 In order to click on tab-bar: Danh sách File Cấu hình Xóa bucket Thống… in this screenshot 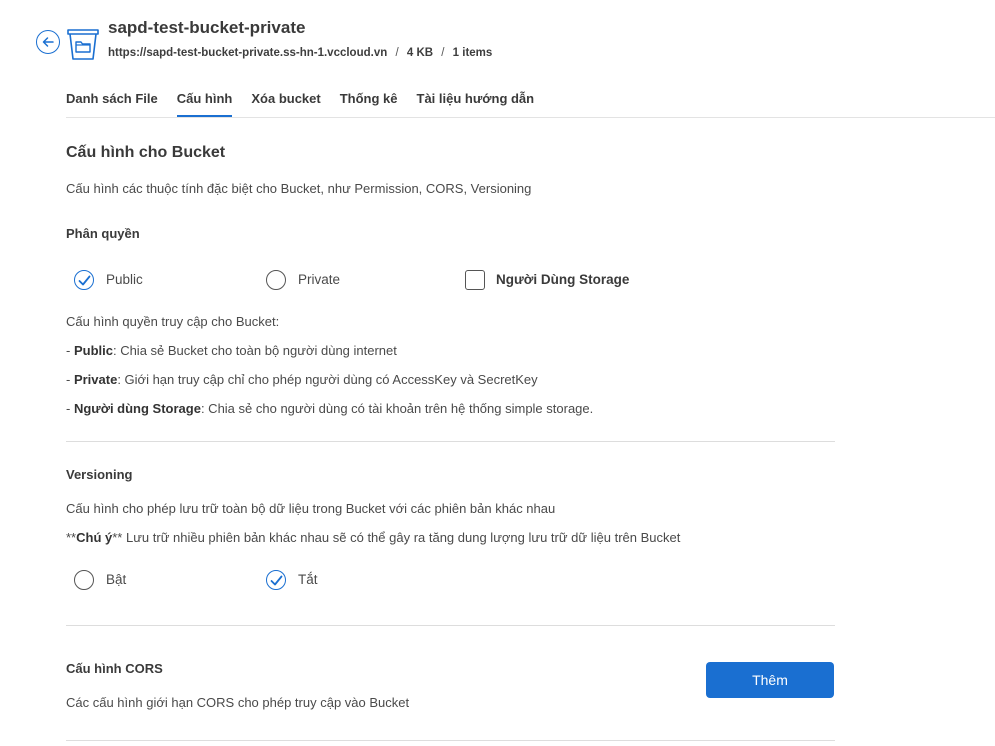, I will do `click(309, 103)`.